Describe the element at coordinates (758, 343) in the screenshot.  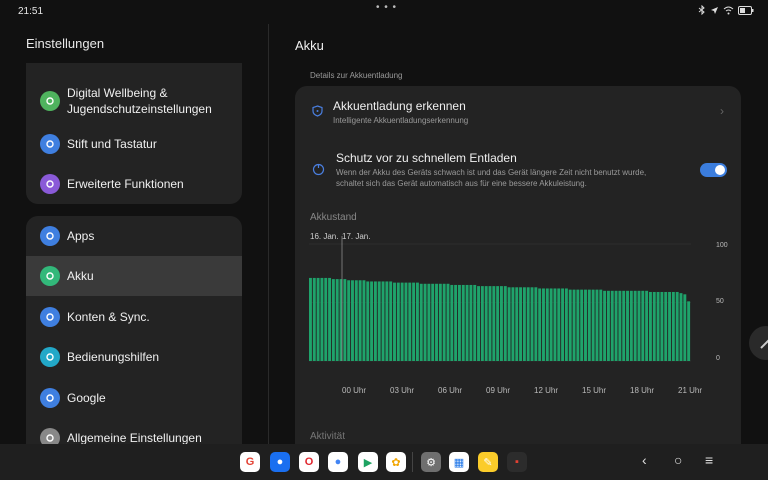
I see `pen-fab-button` at that location.